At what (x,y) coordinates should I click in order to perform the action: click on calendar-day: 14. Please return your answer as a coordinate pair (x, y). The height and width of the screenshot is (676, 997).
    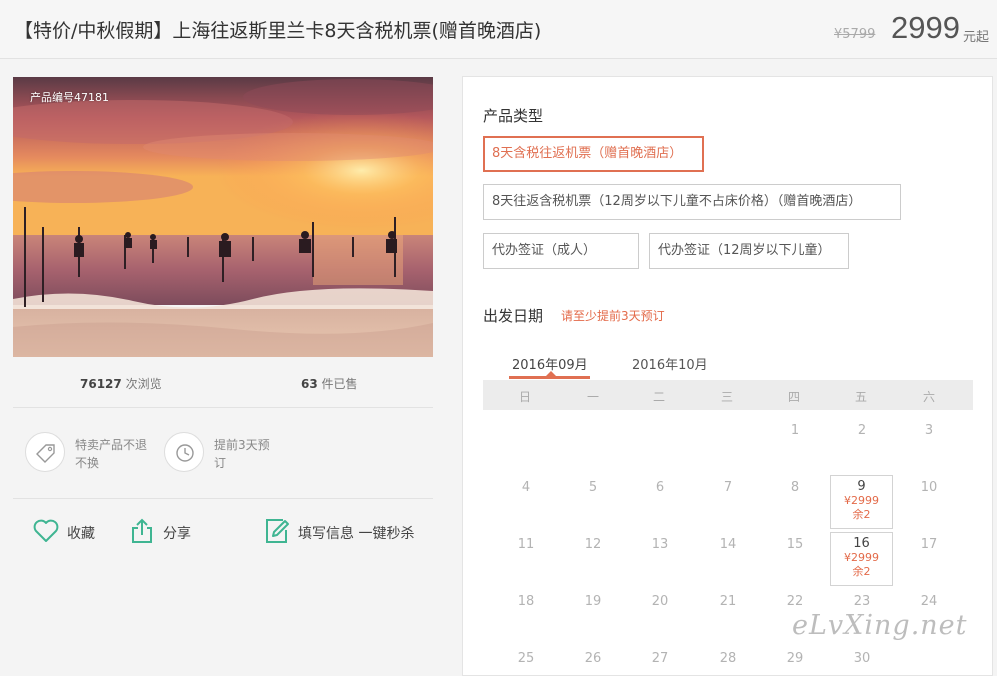
    Looking at the image, I should click on (728, 544).